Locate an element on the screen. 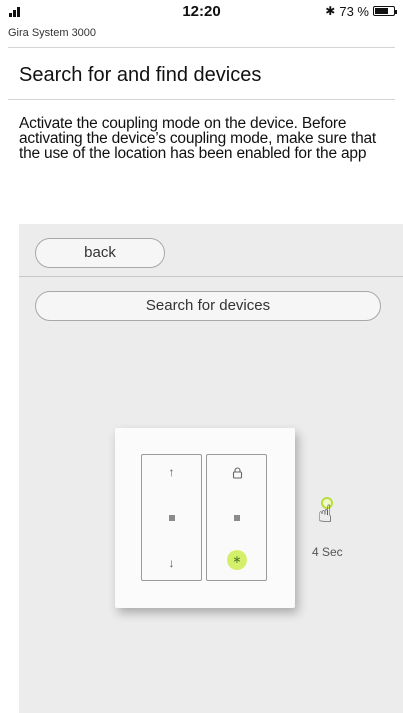 This screenshot has height=713, width=403. left-rocker: ↑ ↓ is located at coordinates (171, 517).